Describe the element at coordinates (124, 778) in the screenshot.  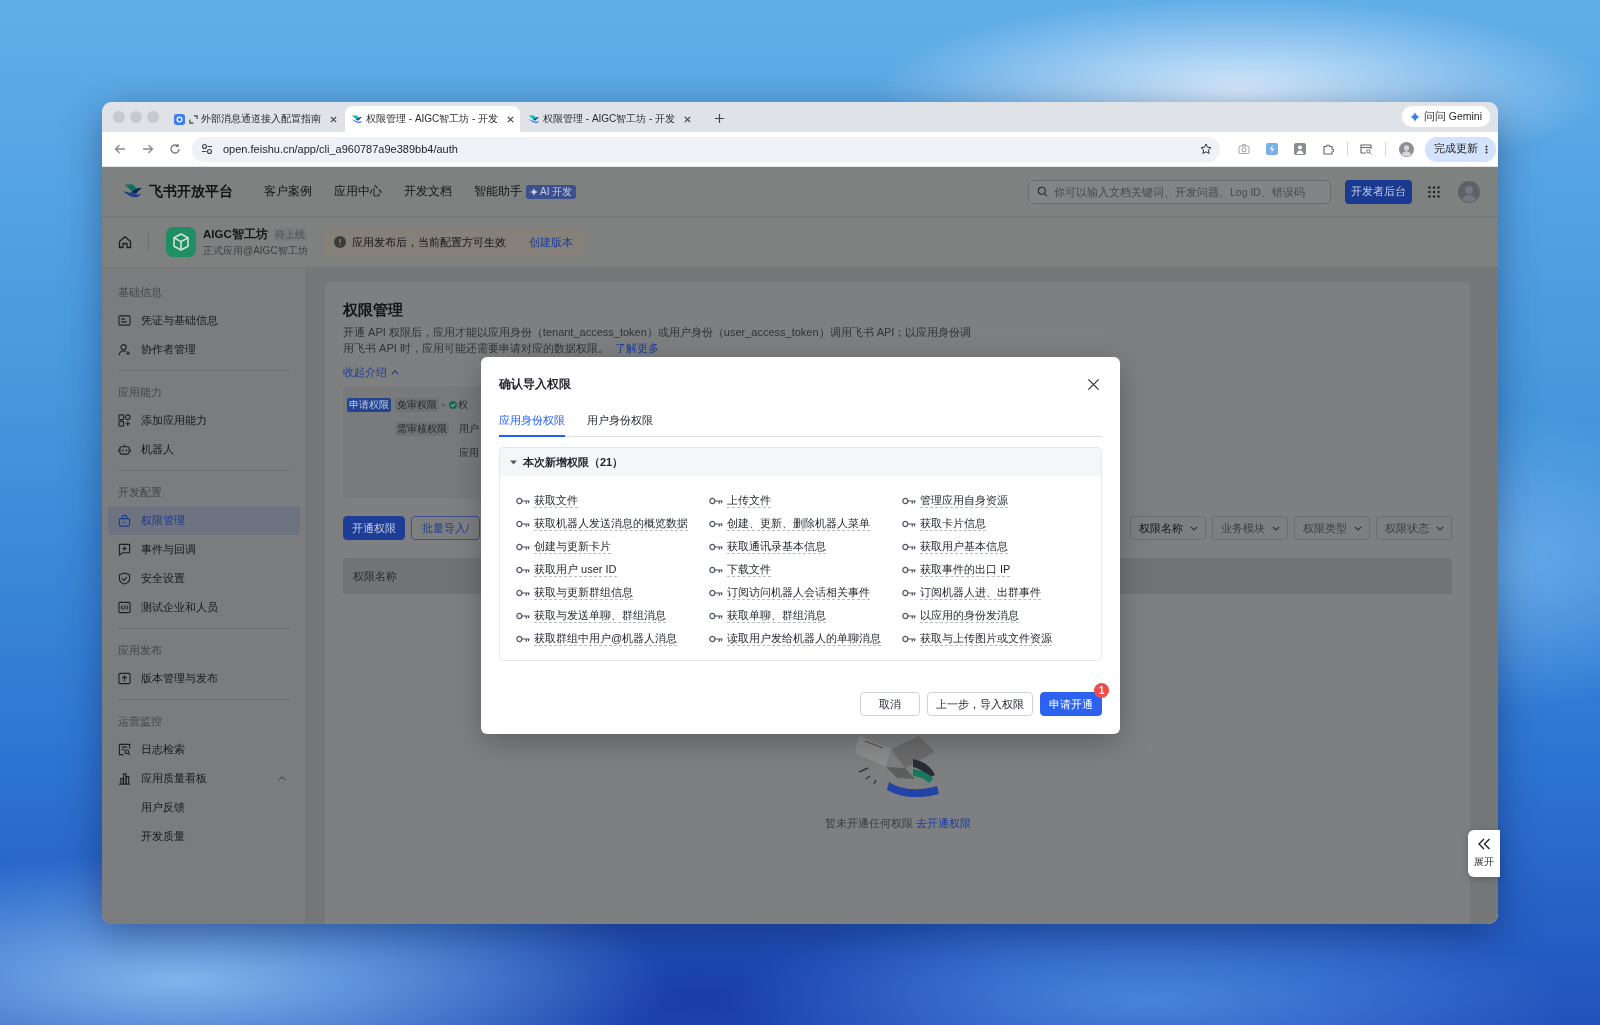
I see `bar-chart-icon` at that location.